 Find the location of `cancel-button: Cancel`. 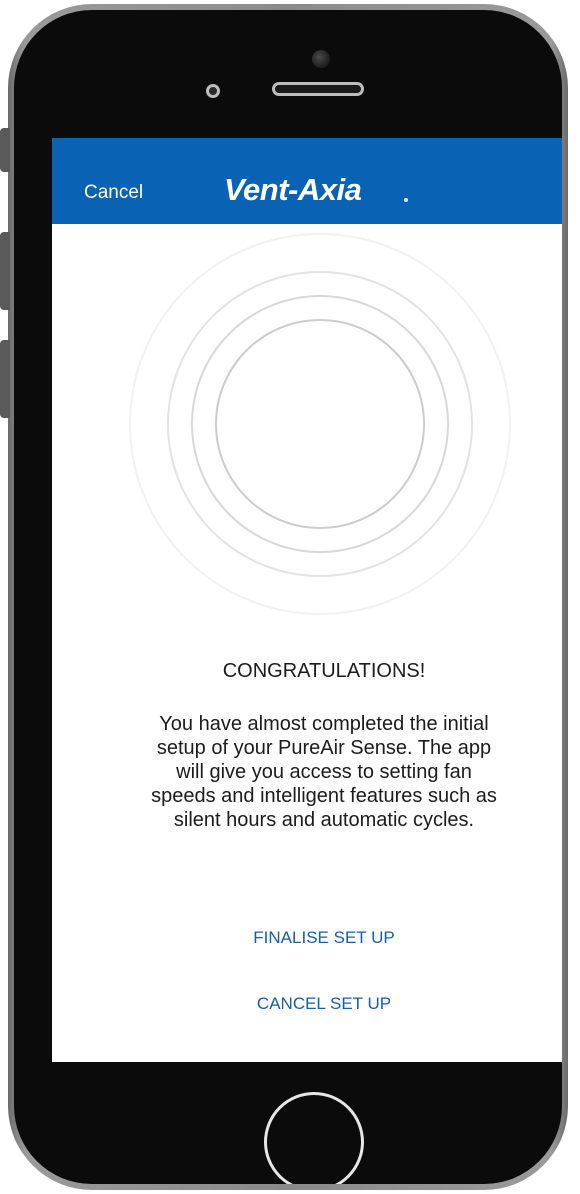

cancel-button: Cancel is located at coordinates (113, 193).